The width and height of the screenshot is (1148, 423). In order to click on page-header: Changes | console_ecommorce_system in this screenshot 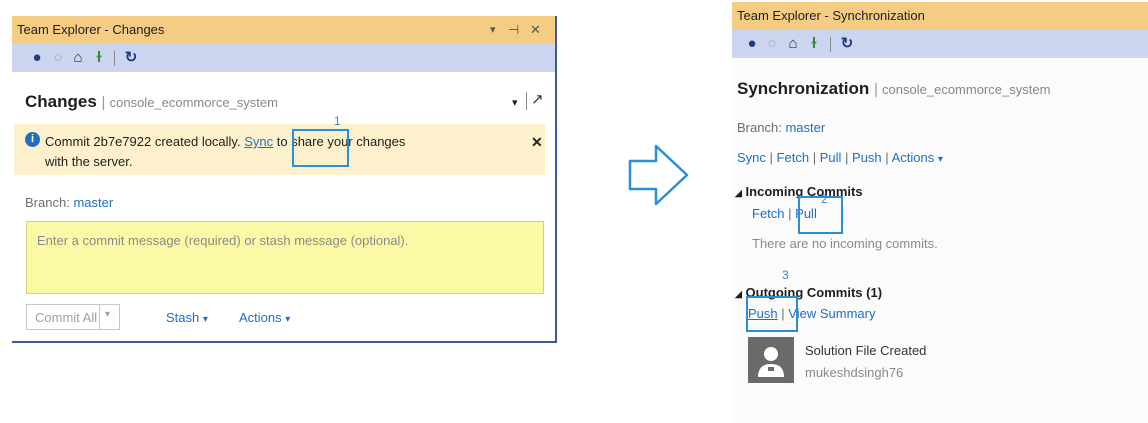, I will do `click(151, 102)`.